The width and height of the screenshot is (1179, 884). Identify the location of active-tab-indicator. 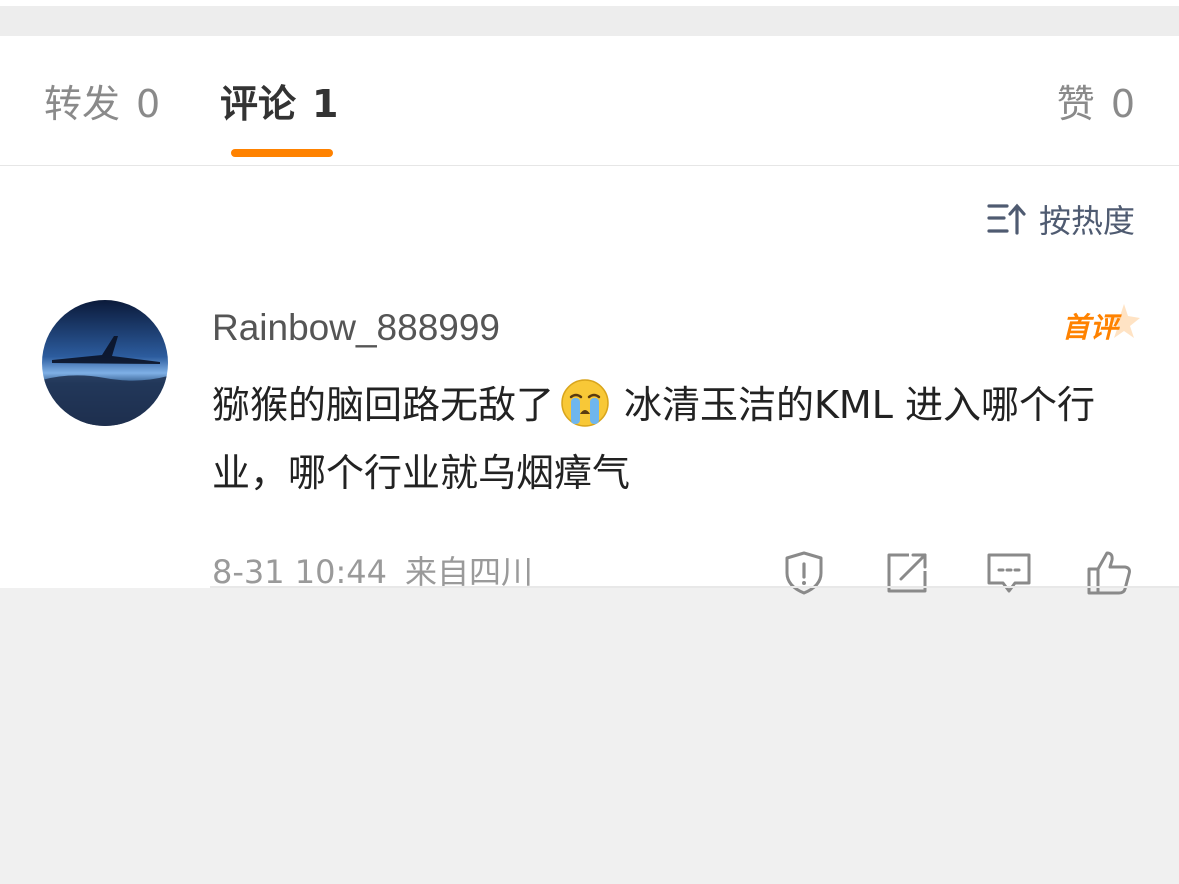
(282, 153).